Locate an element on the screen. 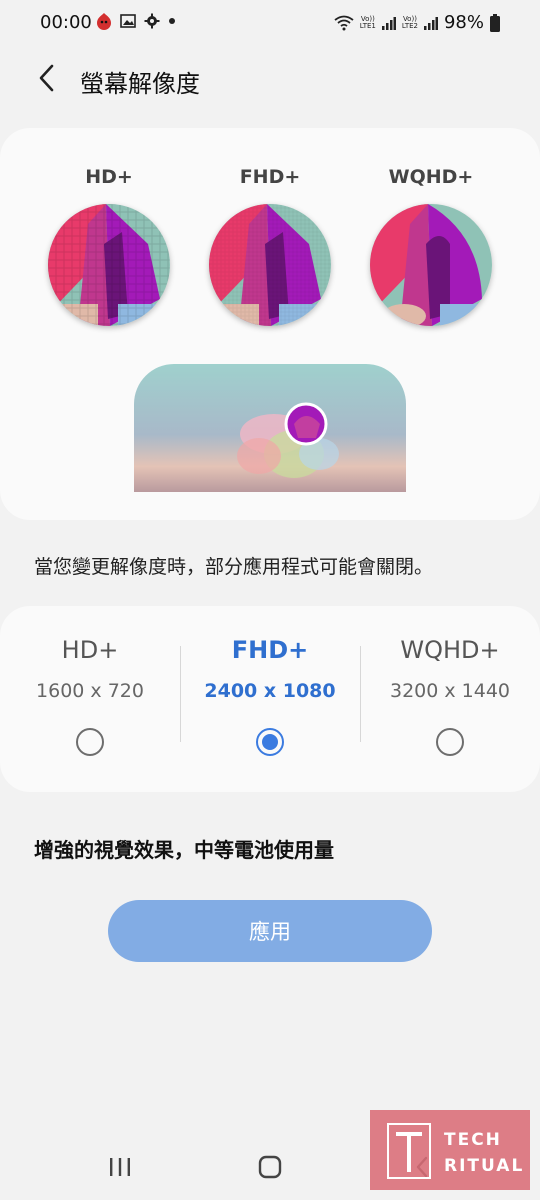 The height and width of the screenshot is (1200, 540). preview-hd: HD+ is located at coordinates (109, 246).